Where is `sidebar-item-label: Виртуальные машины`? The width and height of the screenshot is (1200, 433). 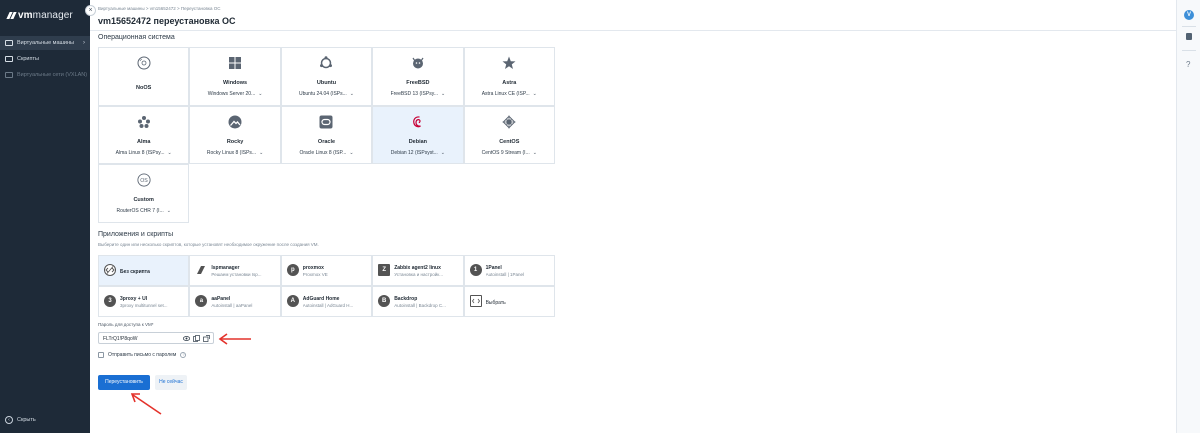
sidebar-item-label: Виртуальные машины is located at coordinates (45, 43).